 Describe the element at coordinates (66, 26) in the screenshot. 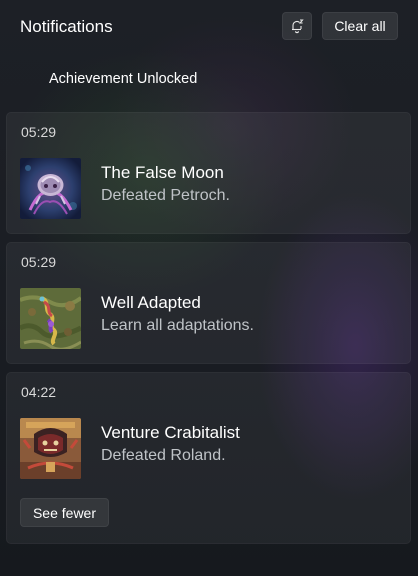

I see `notifications-title: Notifications` at that location.